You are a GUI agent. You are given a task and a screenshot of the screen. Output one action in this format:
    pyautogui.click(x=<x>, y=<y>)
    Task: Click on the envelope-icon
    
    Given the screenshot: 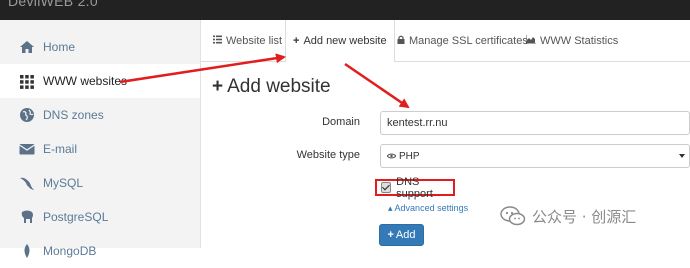 What is the action you would take?
    pyautogui.click(x=27, y=149)
    